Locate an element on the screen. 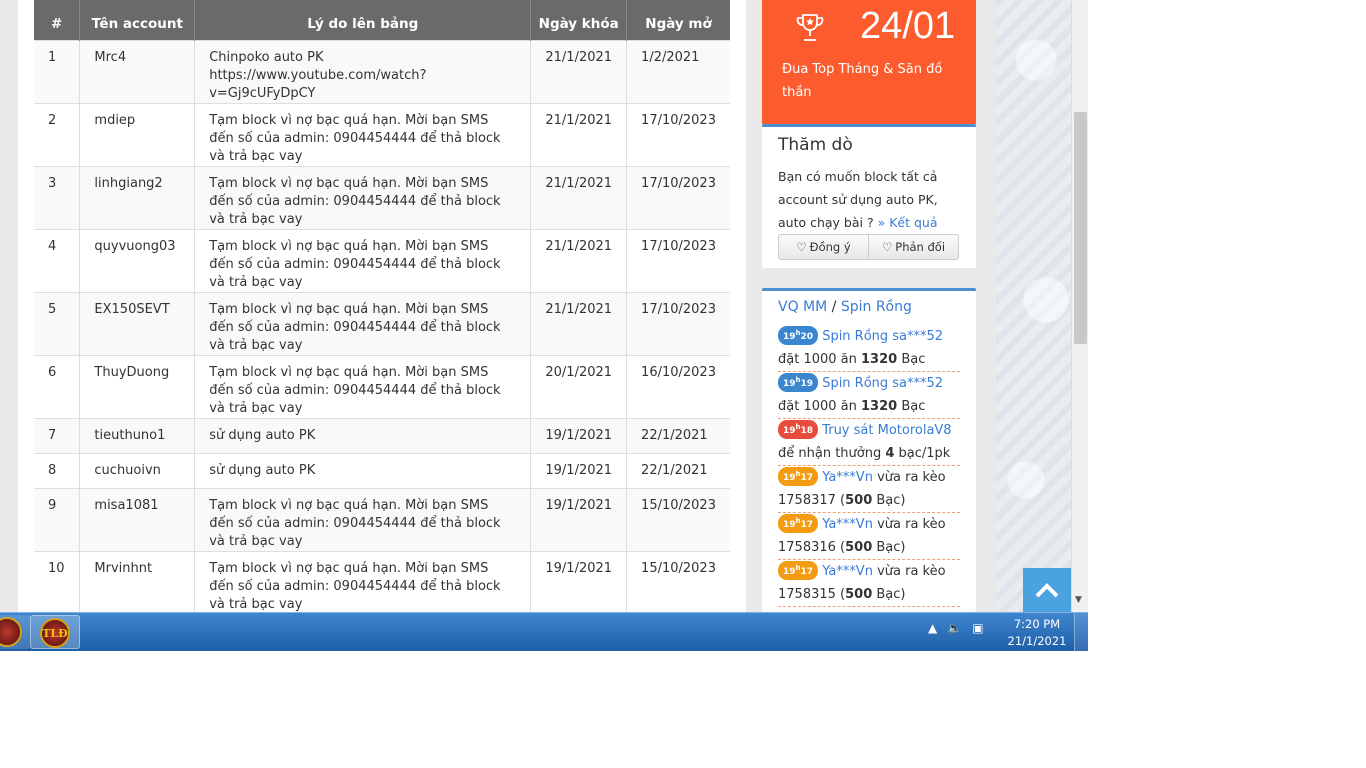 This screenshot has width=1366, height=768. account-name: tieuthuno1 is located at coordinates (137, 435).